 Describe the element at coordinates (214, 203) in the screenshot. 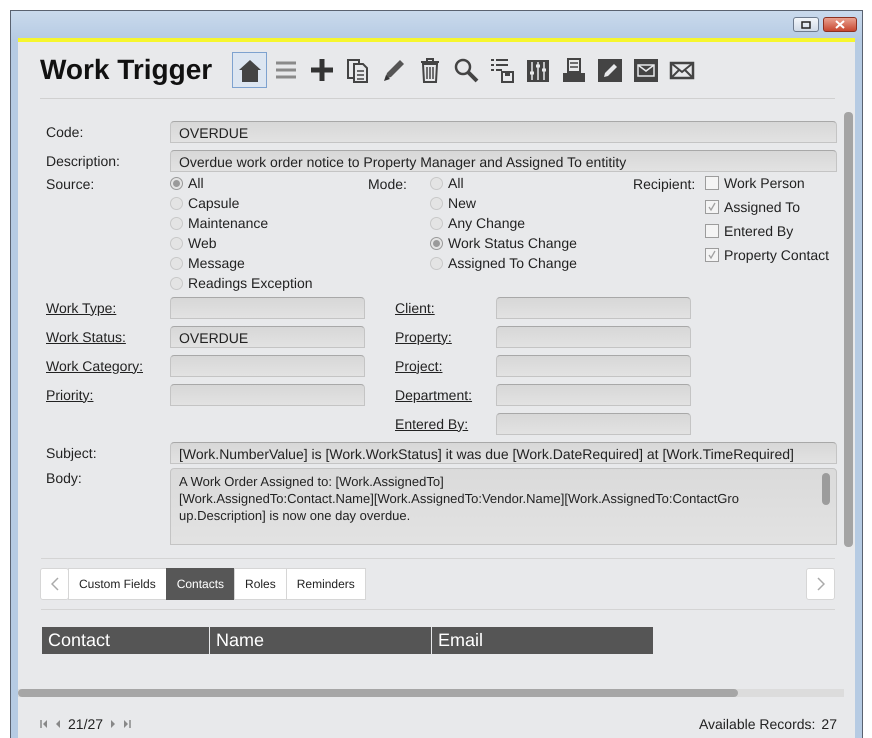

I see `radio-label: Capsule` at that location.